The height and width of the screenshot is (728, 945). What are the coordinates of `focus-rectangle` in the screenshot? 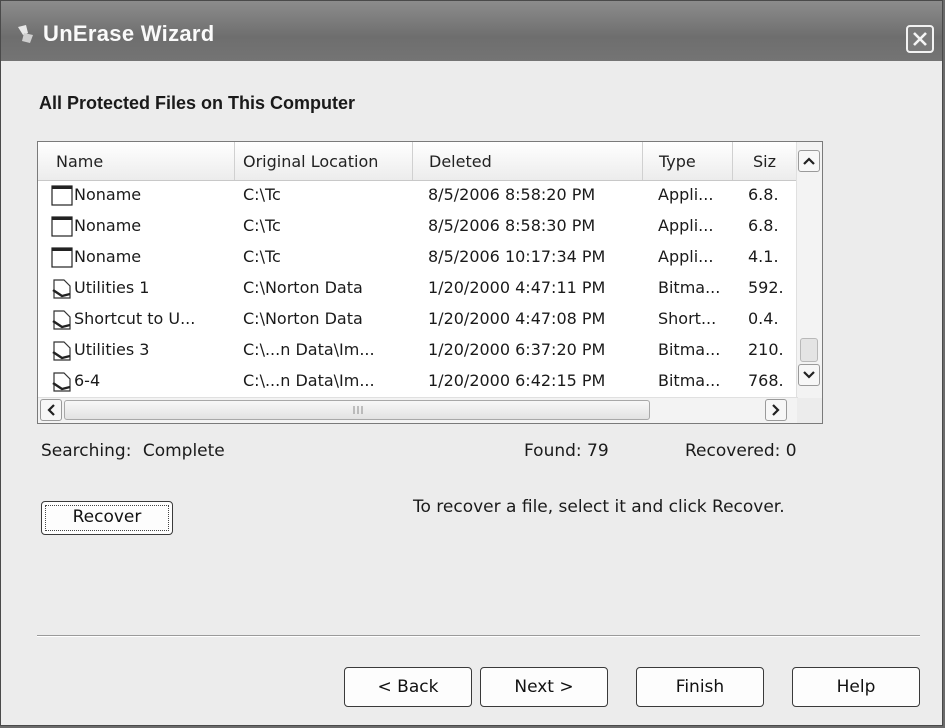 It's located at (107, 518).